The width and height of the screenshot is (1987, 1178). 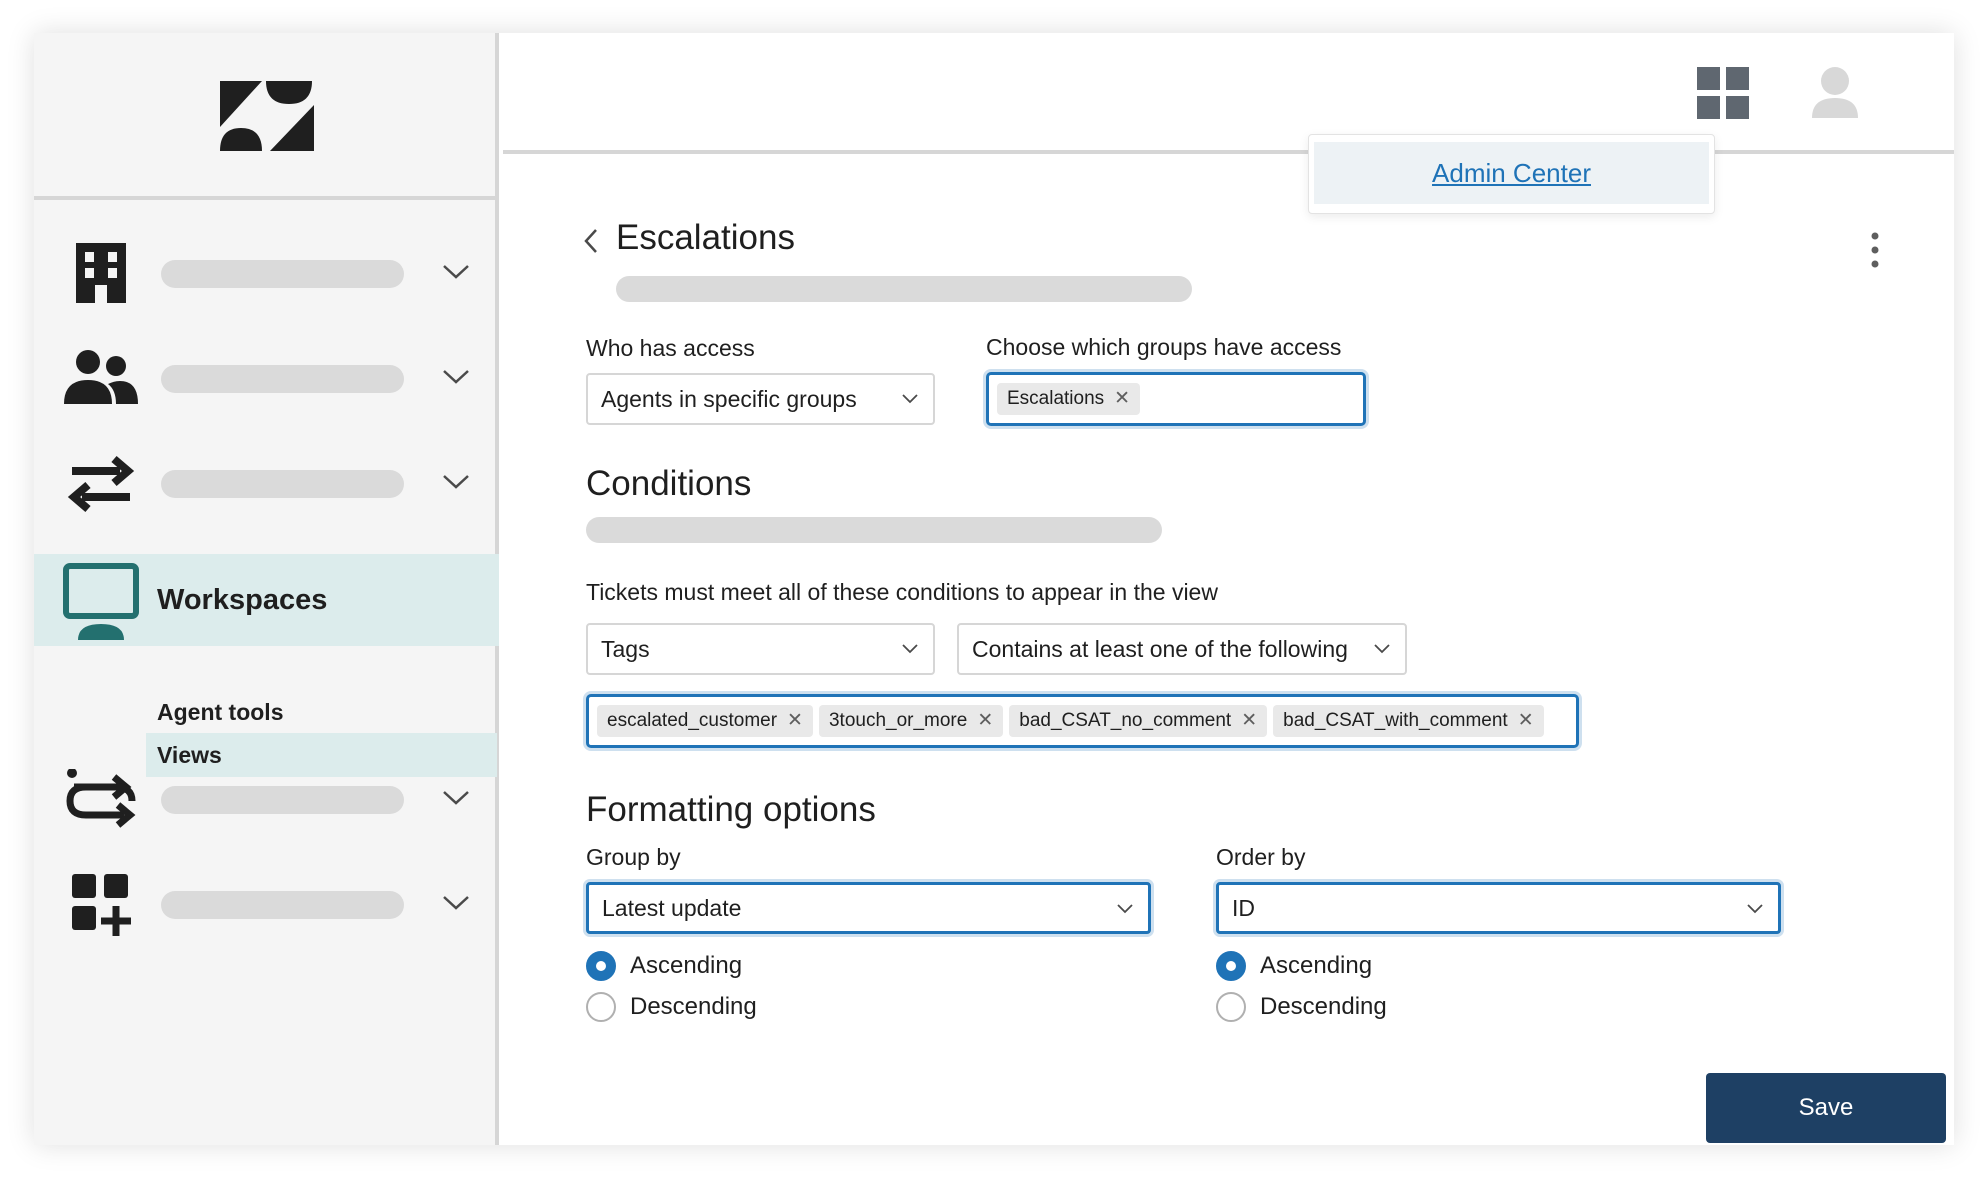 What do you see at coordinates (904, 289) in the screenshot?
I see `description-placeholder` at bounding box center [904, 289].